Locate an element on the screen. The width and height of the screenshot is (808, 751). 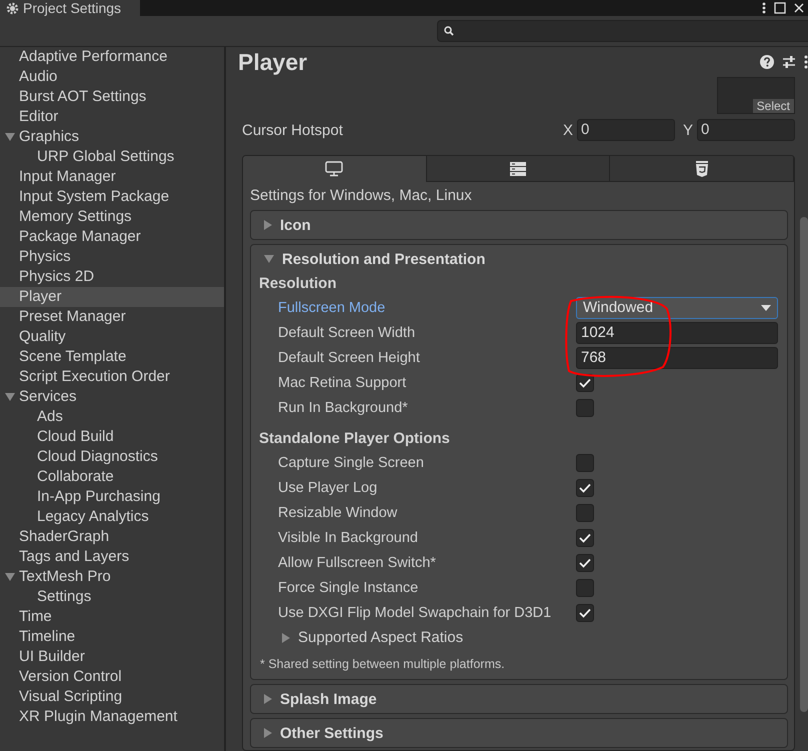
sidebar-item: Legacy Analytics is located at coordinates (112, 517).